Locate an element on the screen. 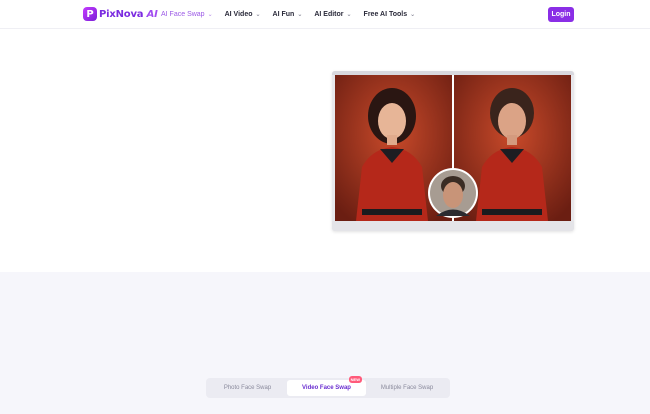  tab-label: Video Face Swap is located at coordinates (326, 388).